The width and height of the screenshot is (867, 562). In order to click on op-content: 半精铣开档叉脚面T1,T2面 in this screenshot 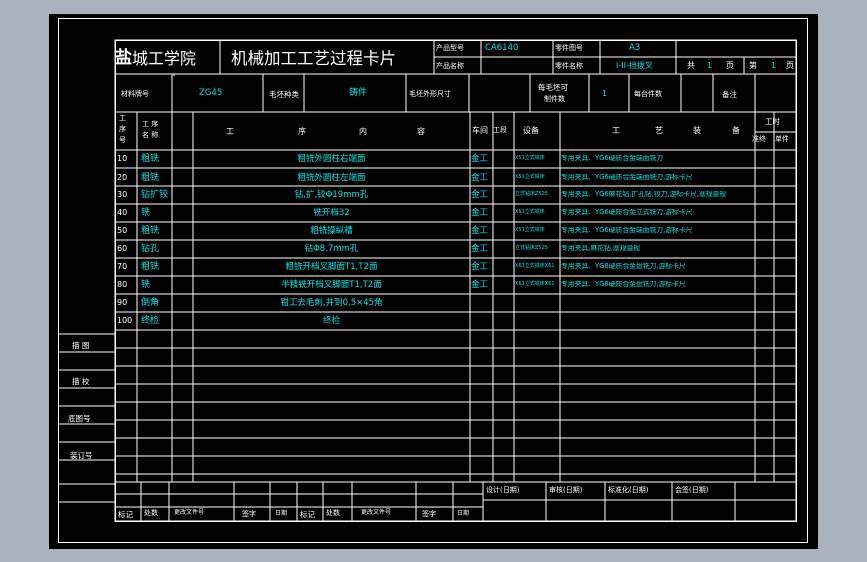, I will do `click(331, 285)`.